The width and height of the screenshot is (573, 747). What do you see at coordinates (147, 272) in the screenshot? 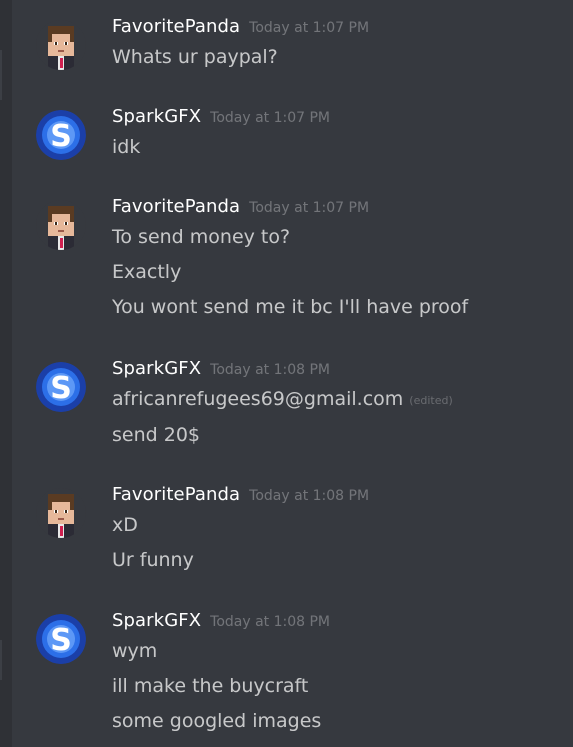
I see `message-text: Exactly` at bounding box center [147, 272].